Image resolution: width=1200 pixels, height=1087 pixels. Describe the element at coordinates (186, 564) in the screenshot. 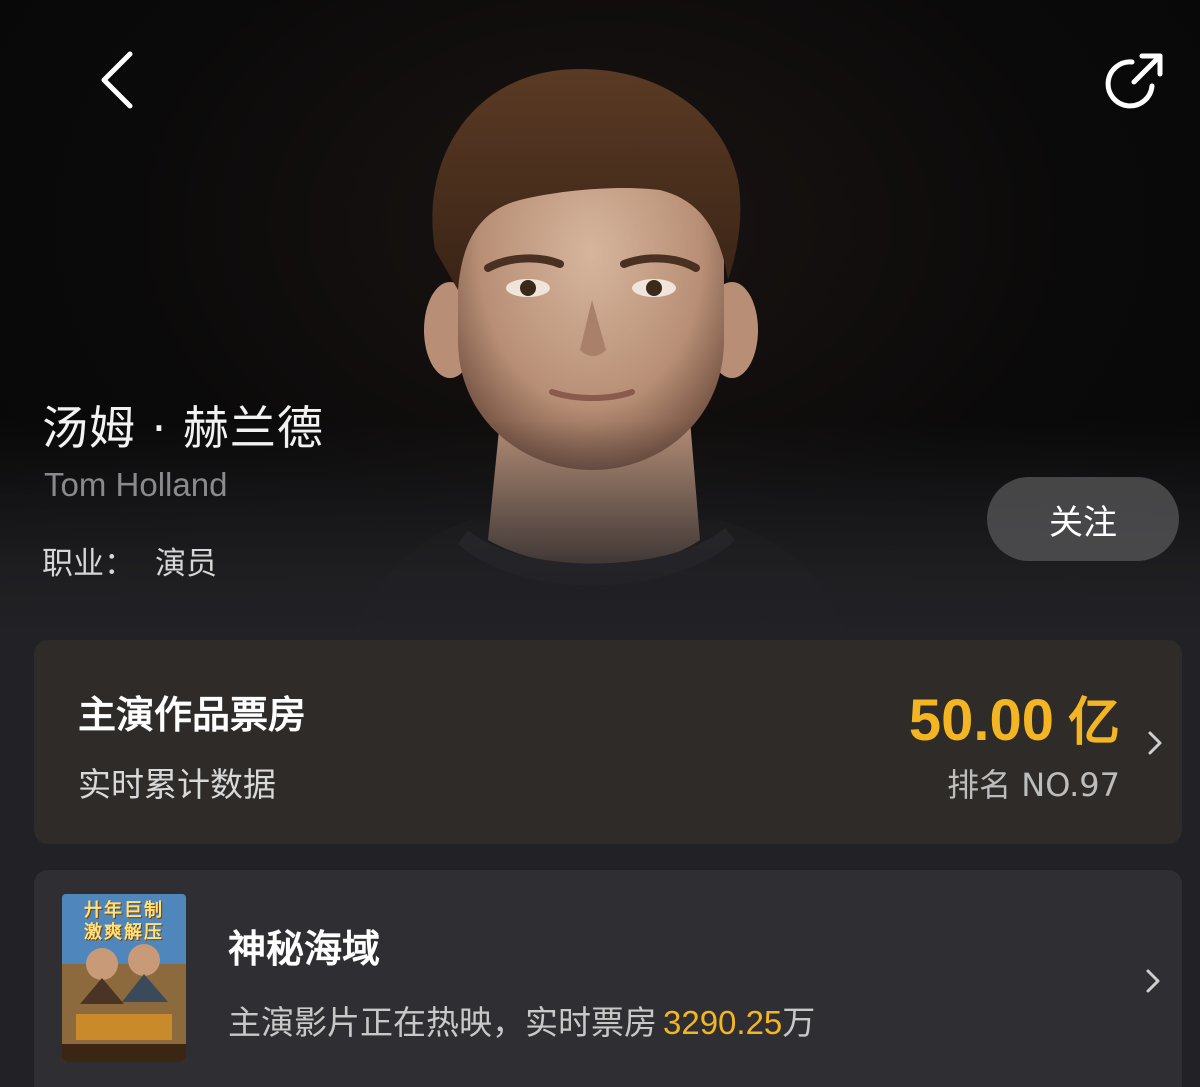

I see `profession-value: 演员` at that location.